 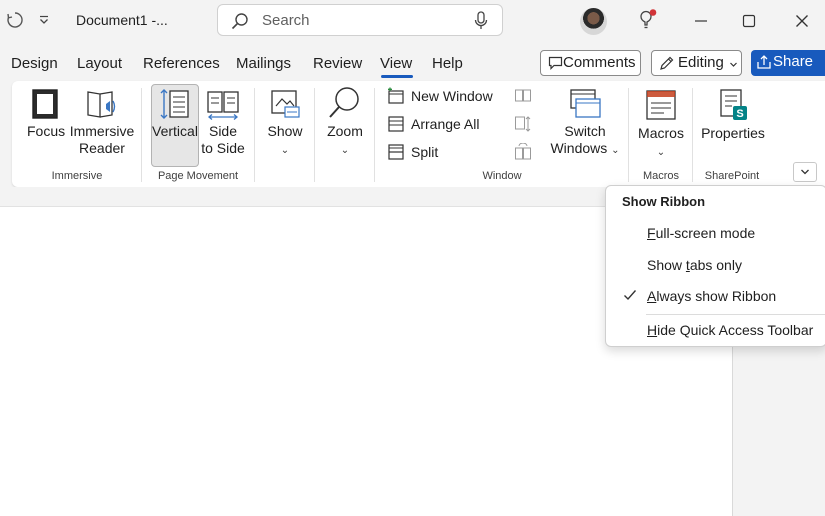 I want to click on tab-help: Help, so click(x=447, y=63).